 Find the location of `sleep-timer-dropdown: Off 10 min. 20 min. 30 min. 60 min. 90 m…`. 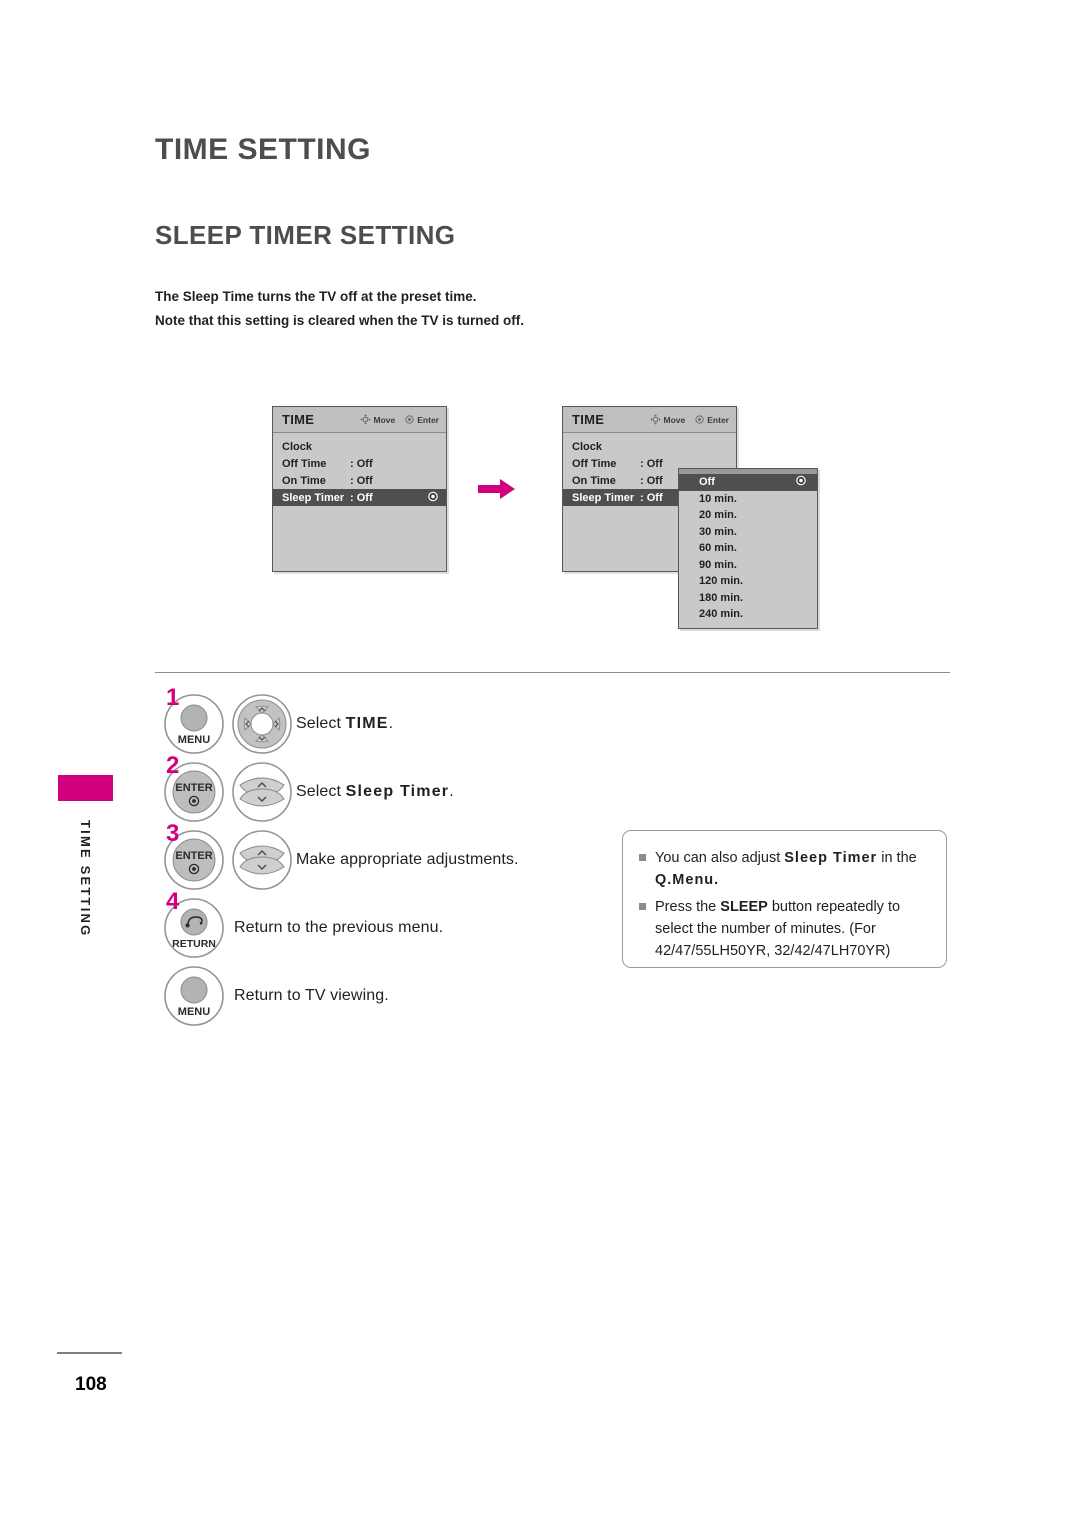

sleep-timer-dropdown: Off 10 min. 20 min. 30 min. 60 min. 90 m… is located at coordinates (748, 548).